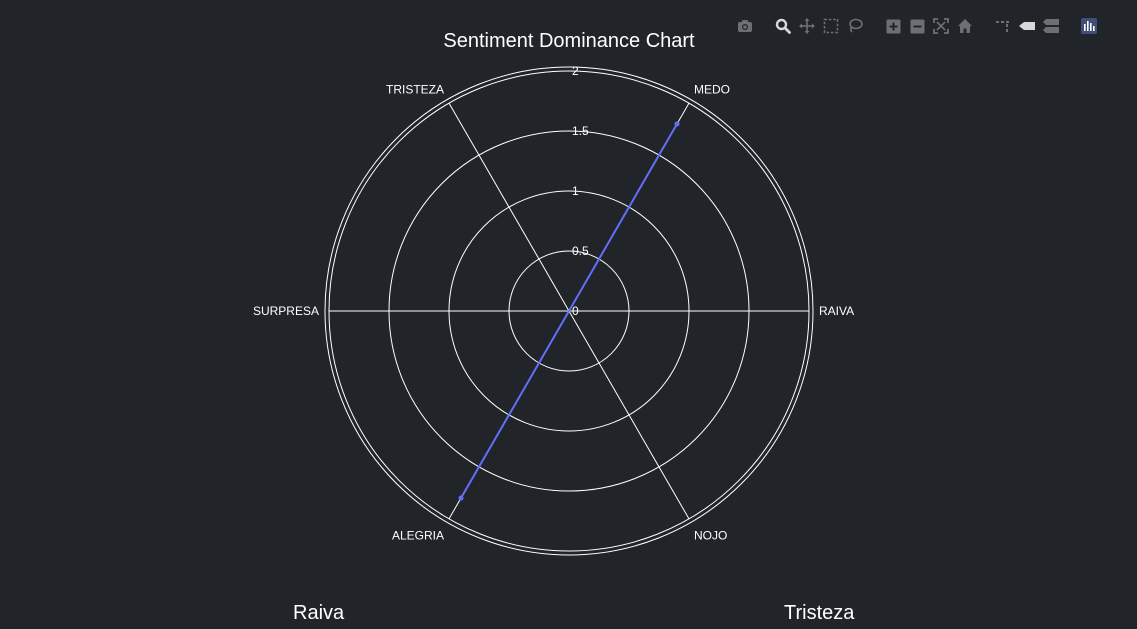  I want to click on radial-tick-label: 1, so click(575, 191).